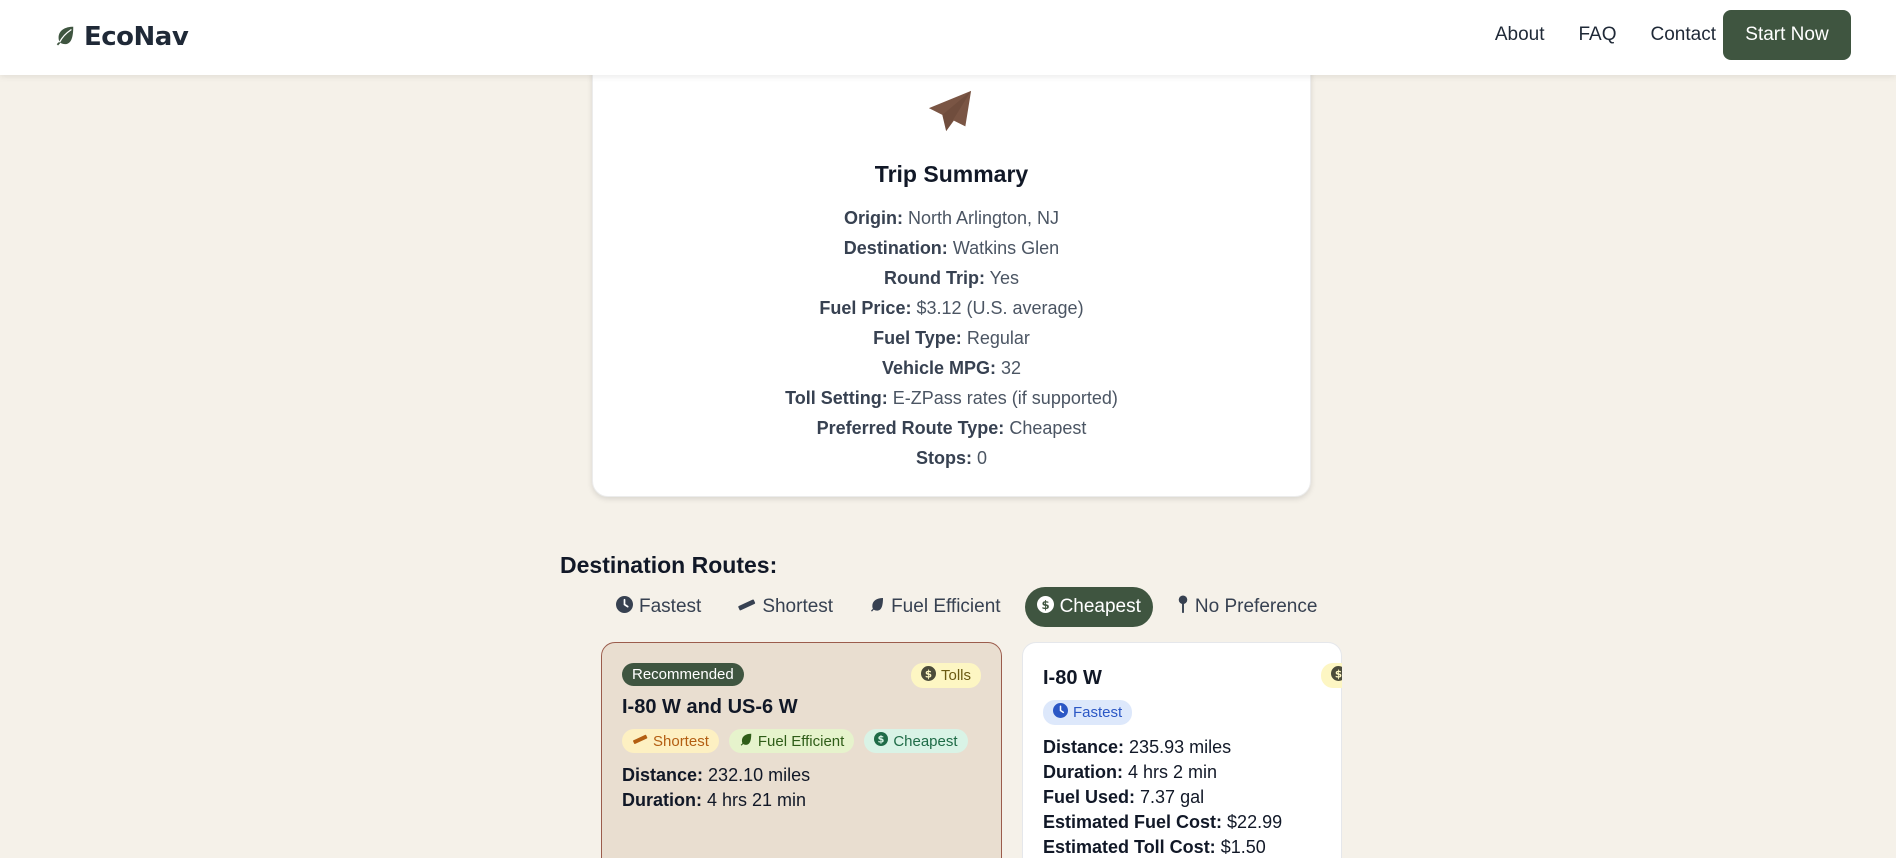 This screenshot has width=1896, height=858. I want to click on stat-value: $22.99, so click(1255, 822).